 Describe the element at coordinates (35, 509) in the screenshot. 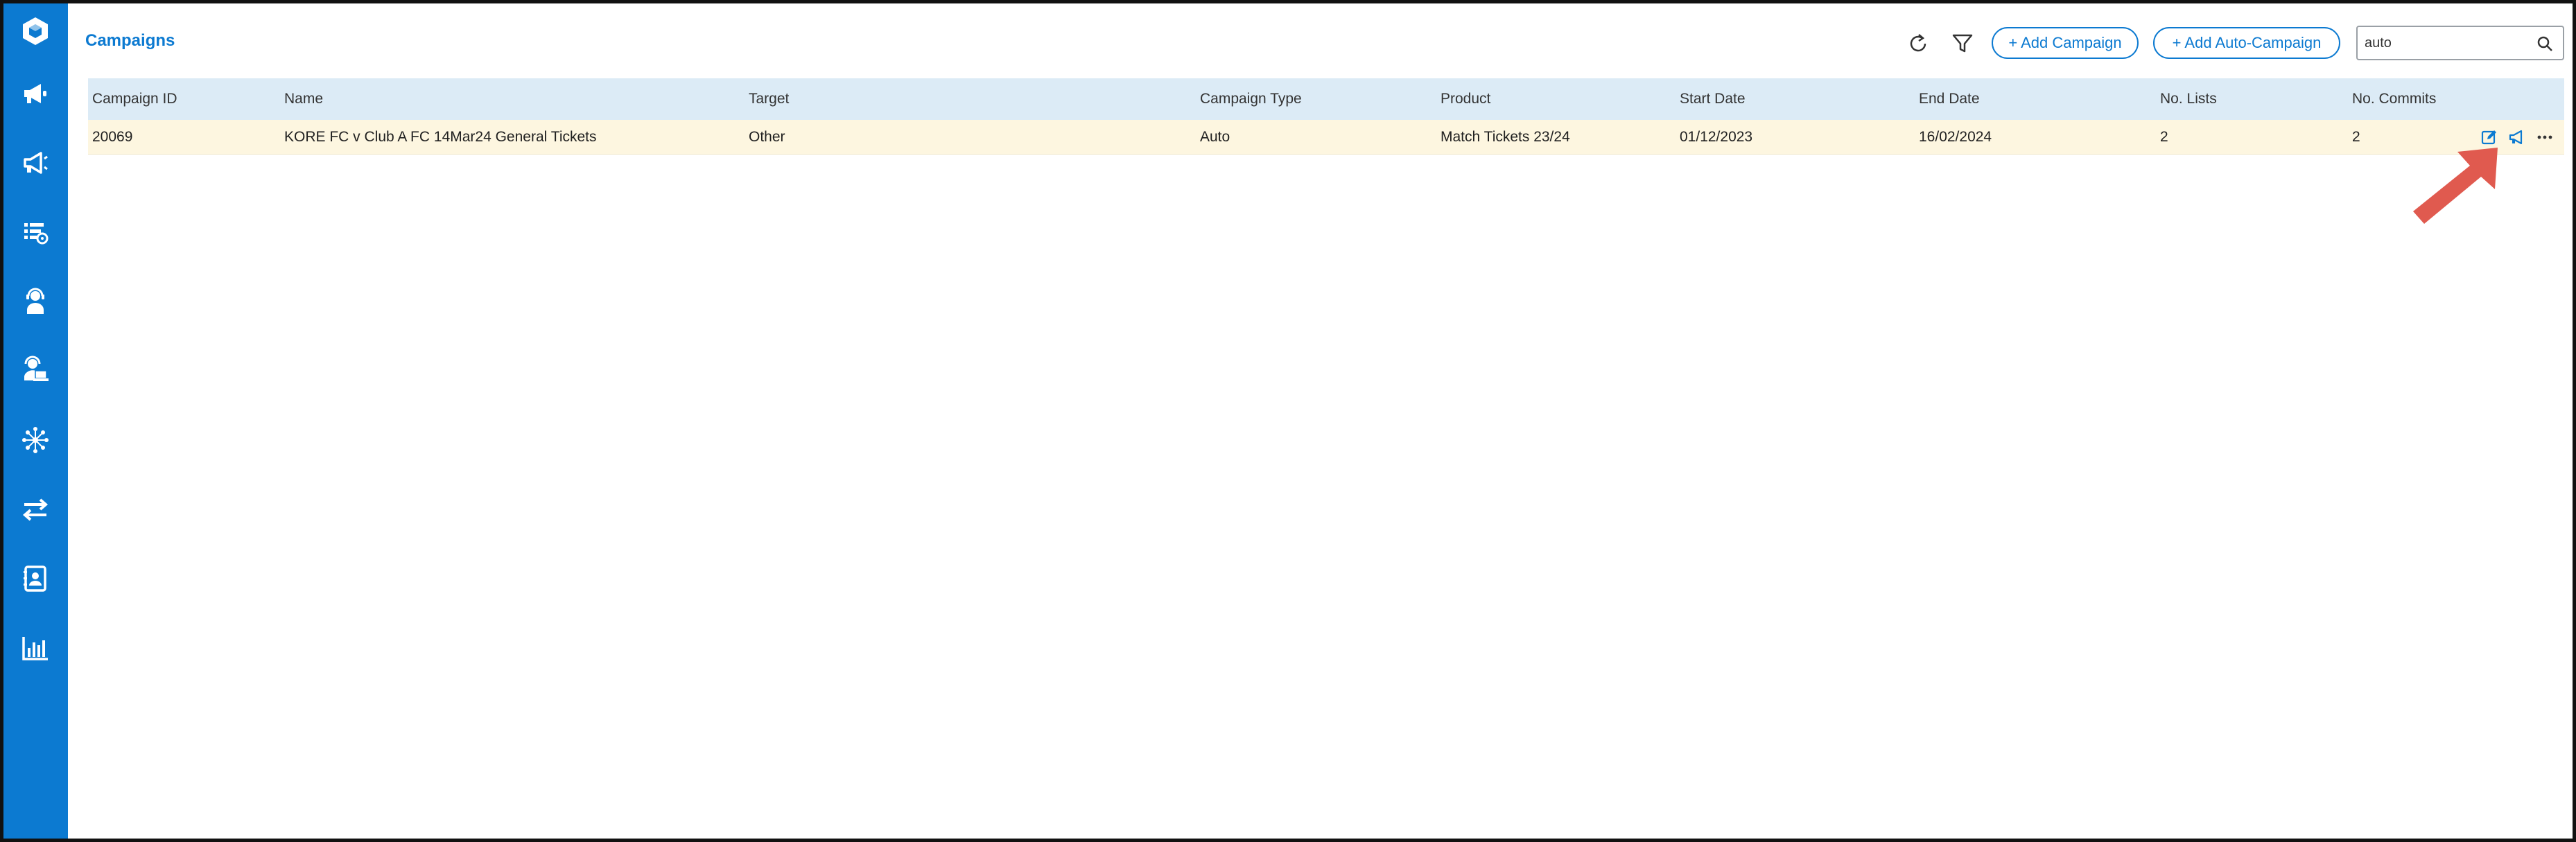

I see `transfer-icon` at that location.